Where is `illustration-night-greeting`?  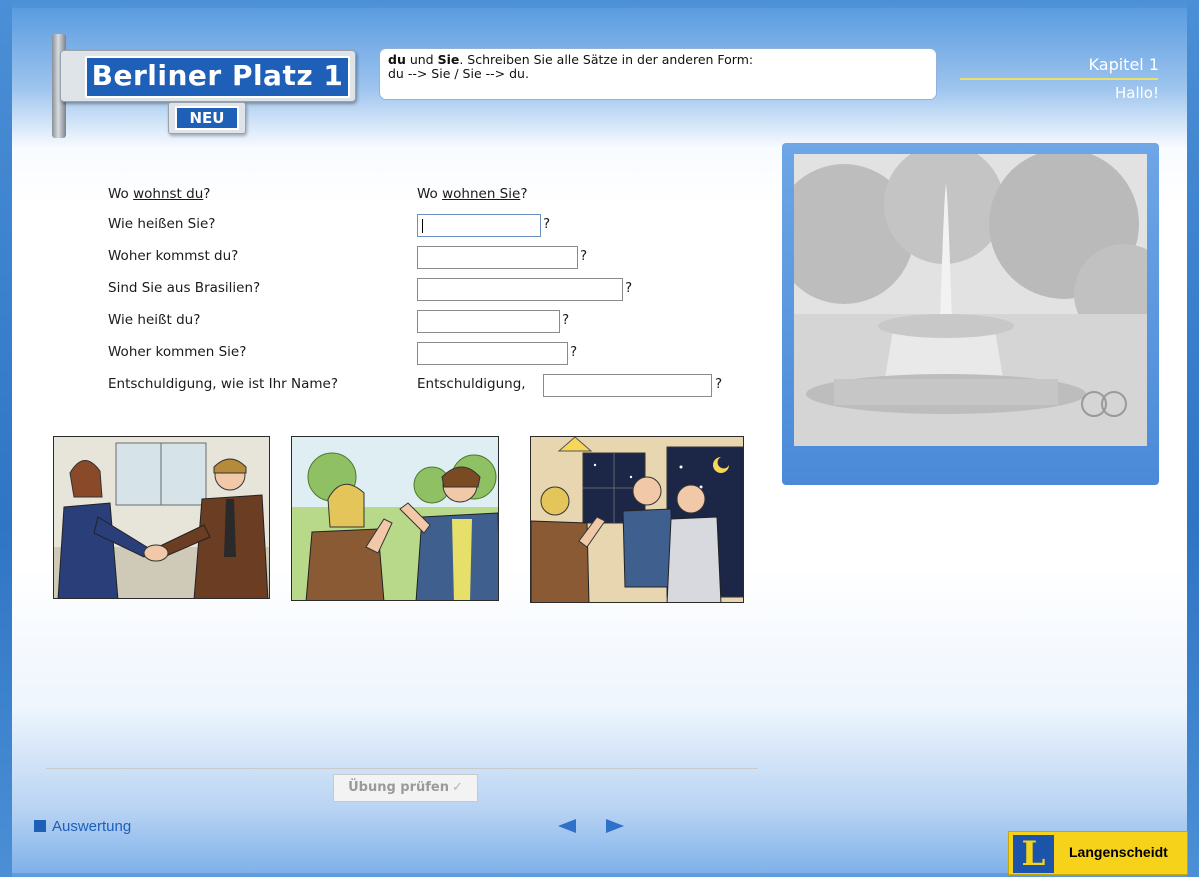
illustration-night-greeting is located at coordinates (637, 519).